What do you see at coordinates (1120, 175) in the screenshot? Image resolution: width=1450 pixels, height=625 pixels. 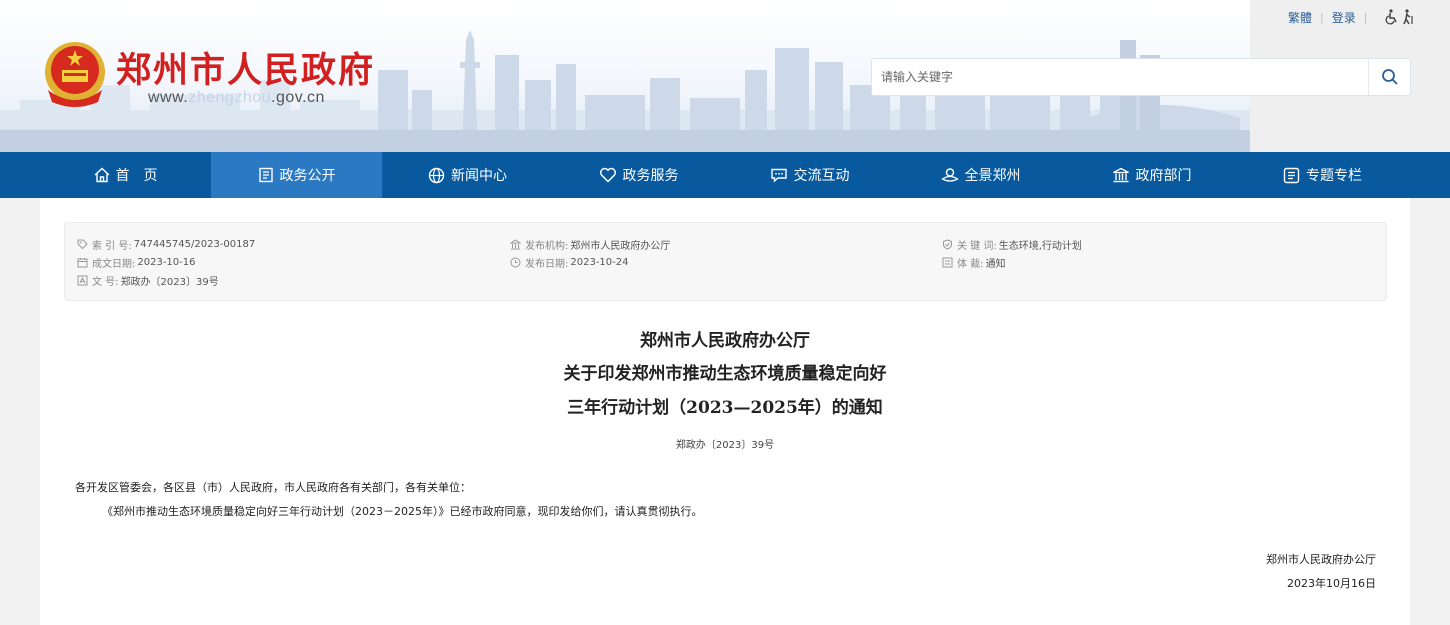 I see `building-icon` at bounding box center [1120, 175].